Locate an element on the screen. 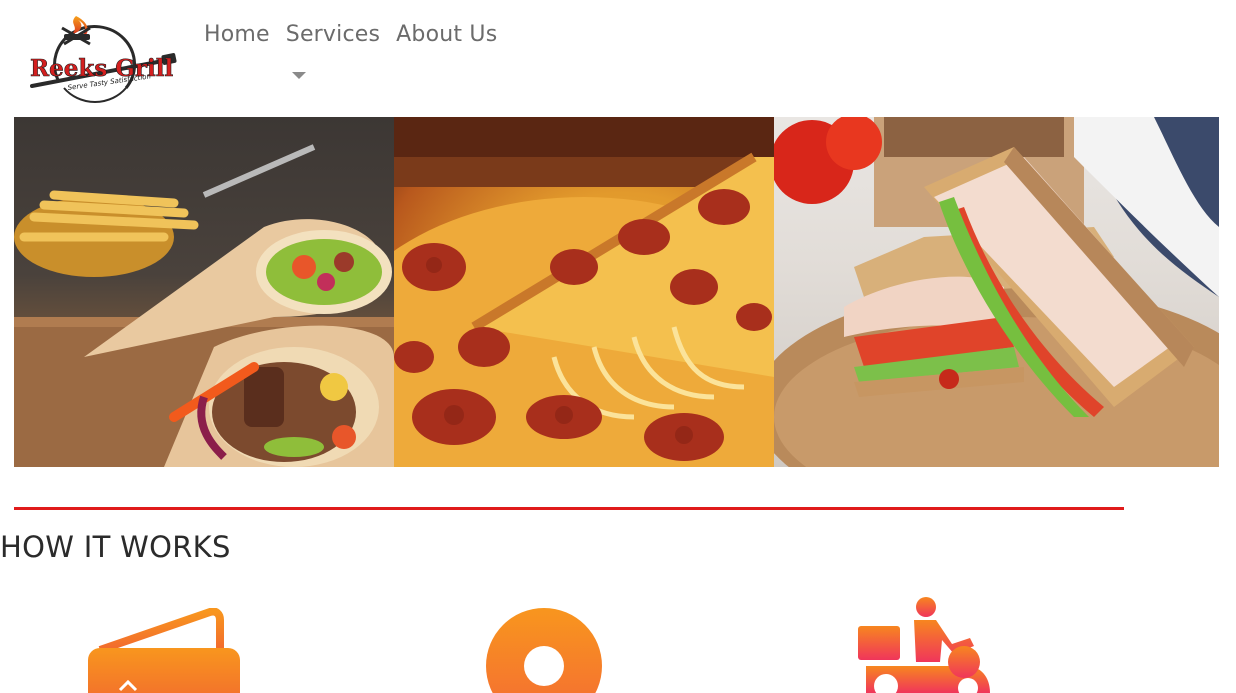 The width and height of the screenshot is (1236, 693). main-nav: Home Services About Us is located at coordinates (350, 50).